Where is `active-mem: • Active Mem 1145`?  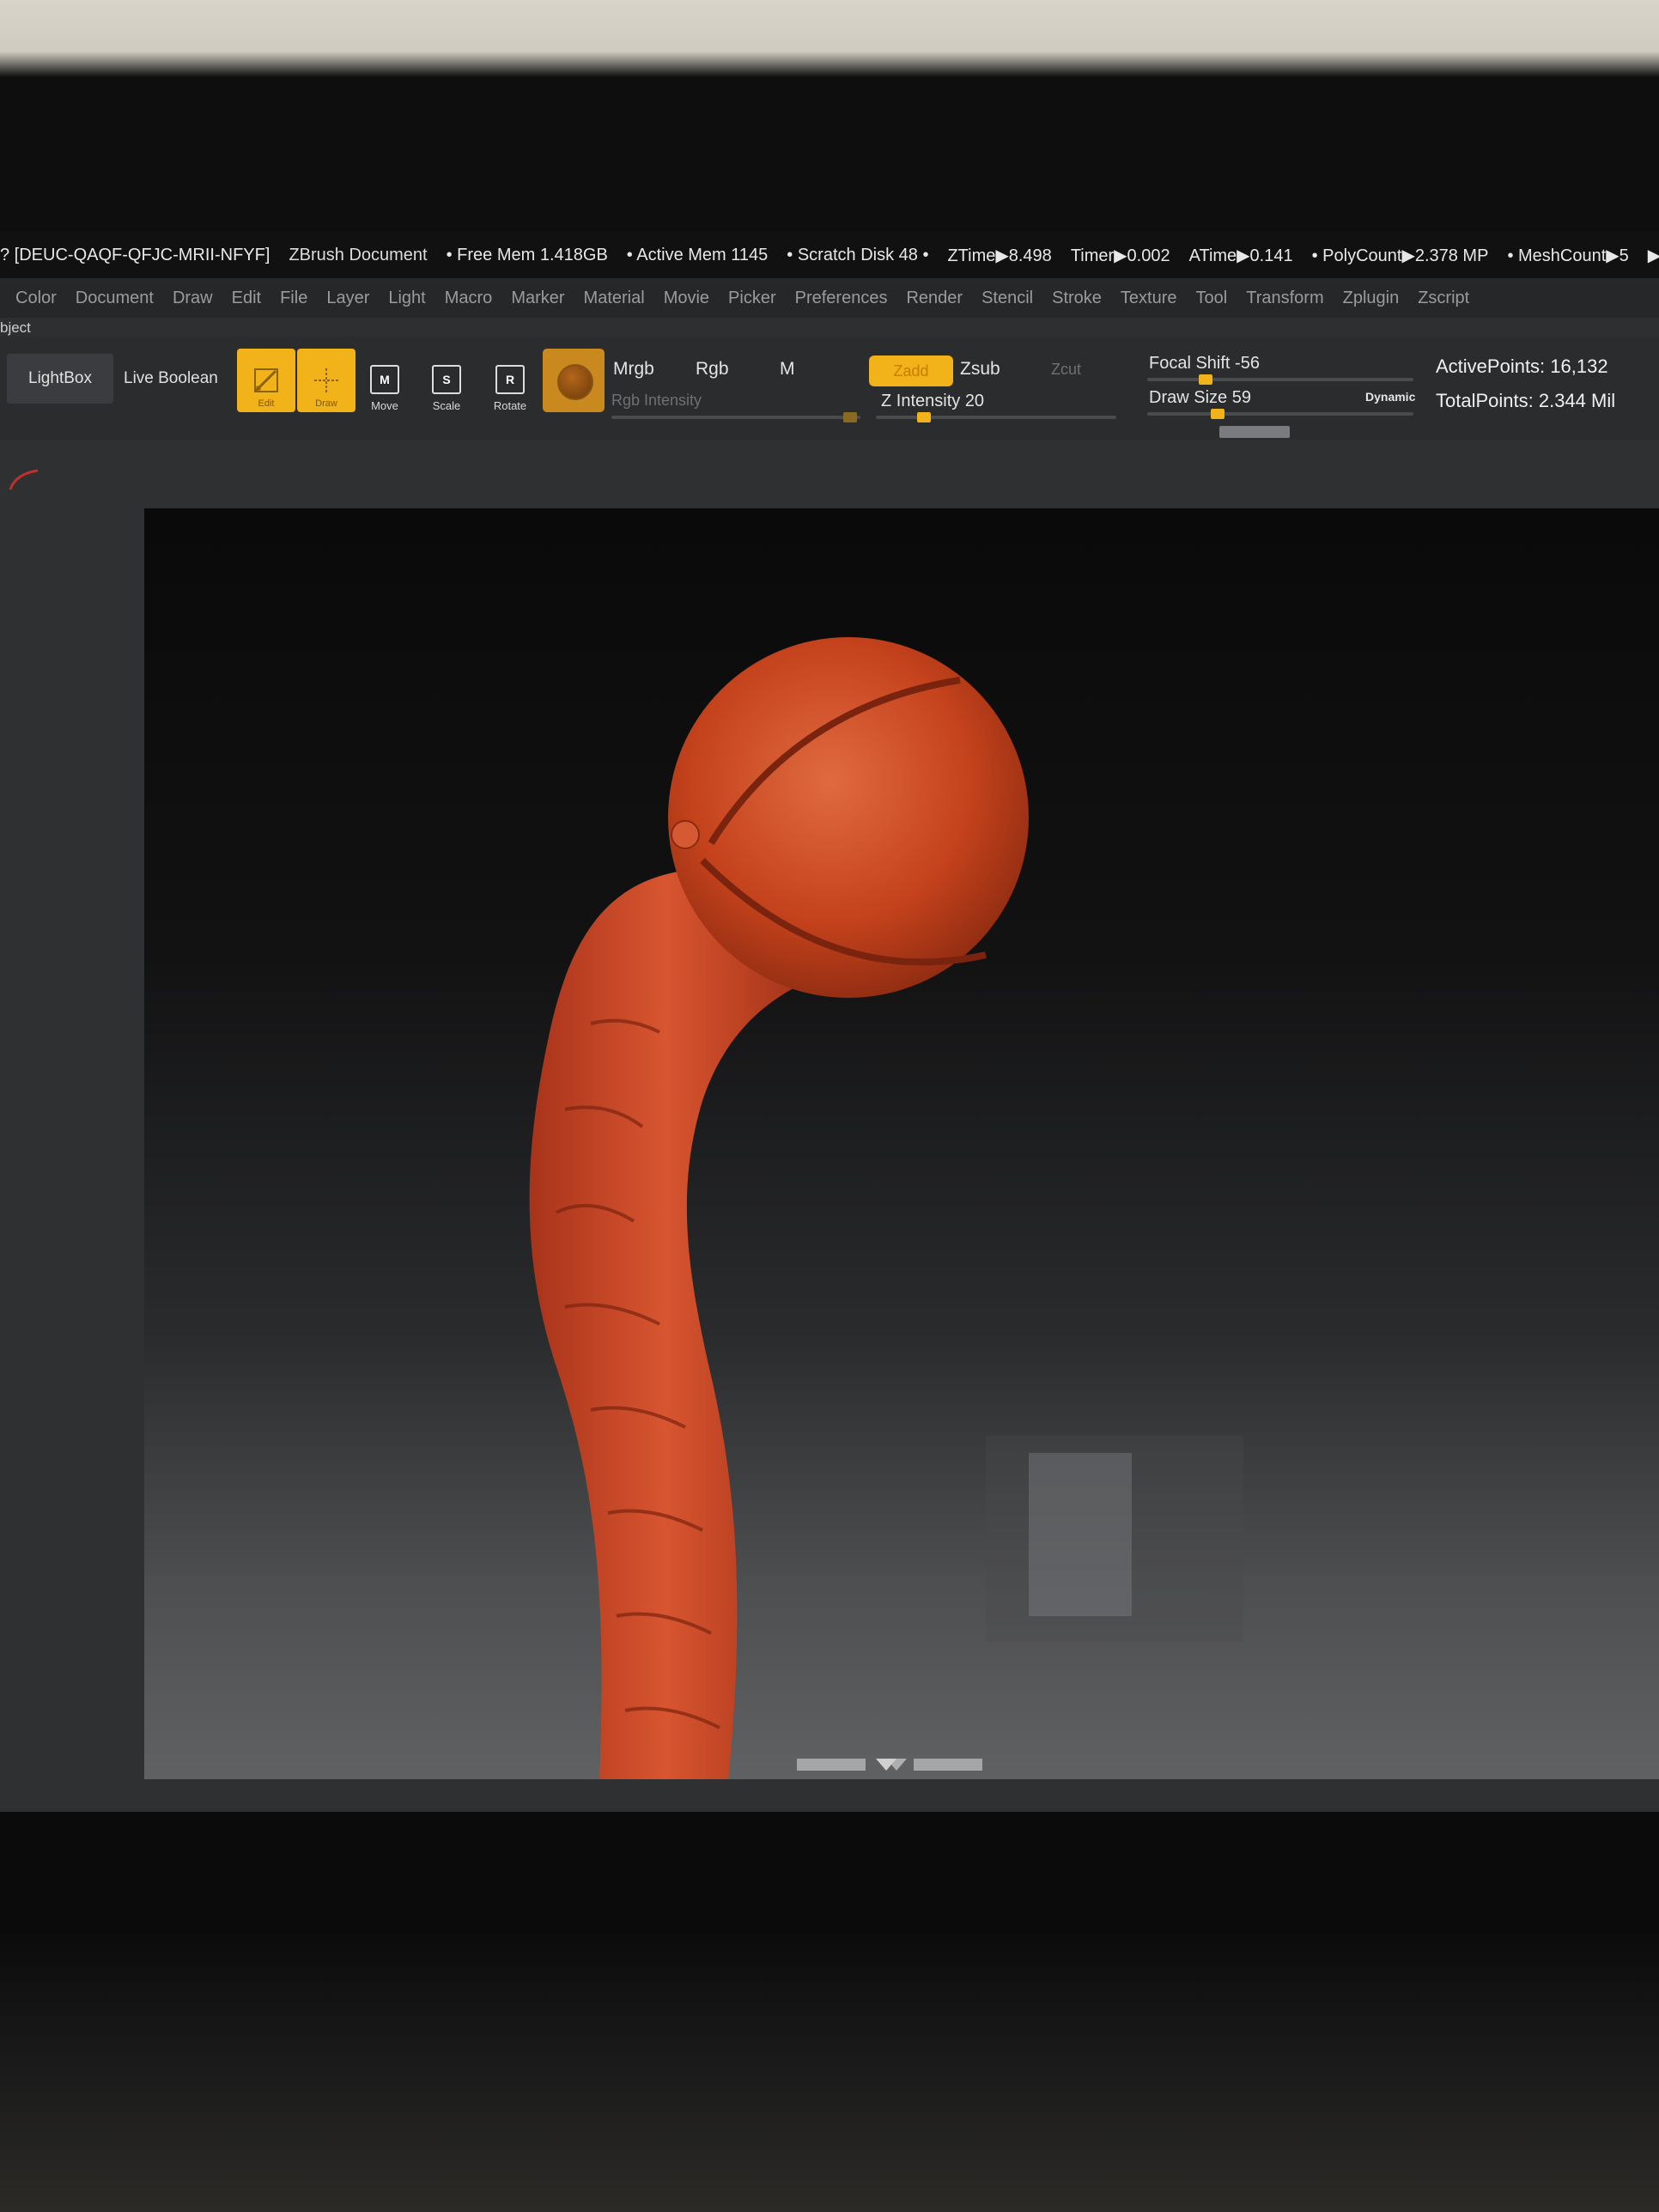
active-mem: • Active Mem 1145 is located at coordinates (697, 254).